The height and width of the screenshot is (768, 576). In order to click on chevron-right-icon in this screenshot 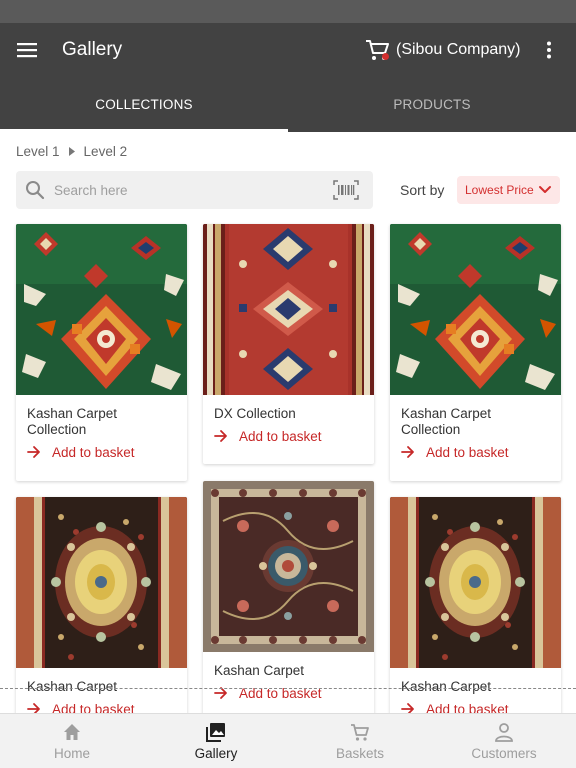, I will do `click(72, 151)`.